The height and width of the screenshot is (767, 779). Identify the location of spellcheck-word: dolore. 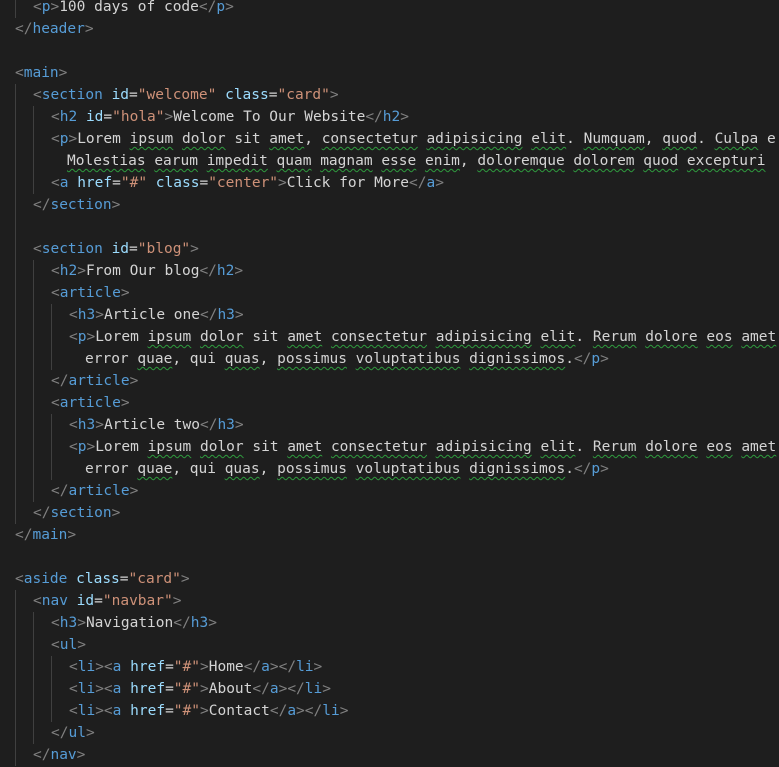
(671, 337).